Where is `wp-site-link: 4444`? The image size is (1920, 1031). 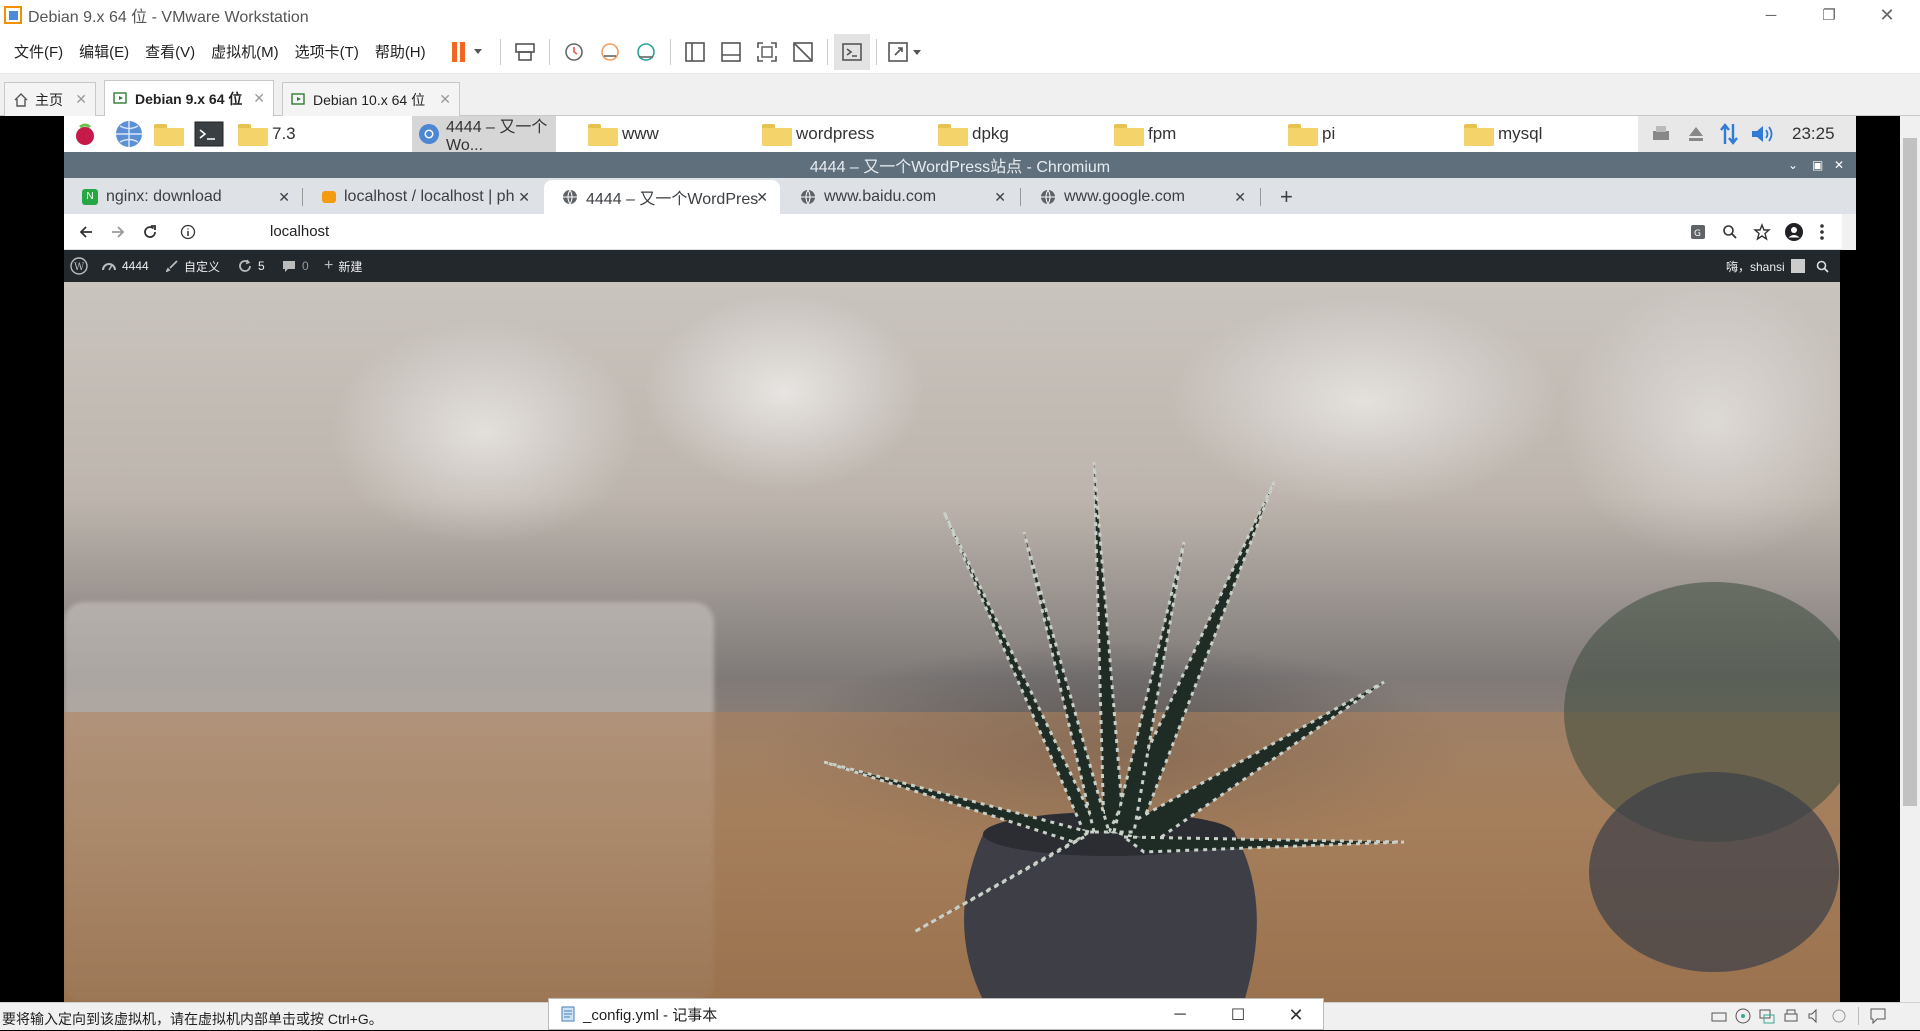 wp-site-link: 4444 is located at coordinates (125, 266).